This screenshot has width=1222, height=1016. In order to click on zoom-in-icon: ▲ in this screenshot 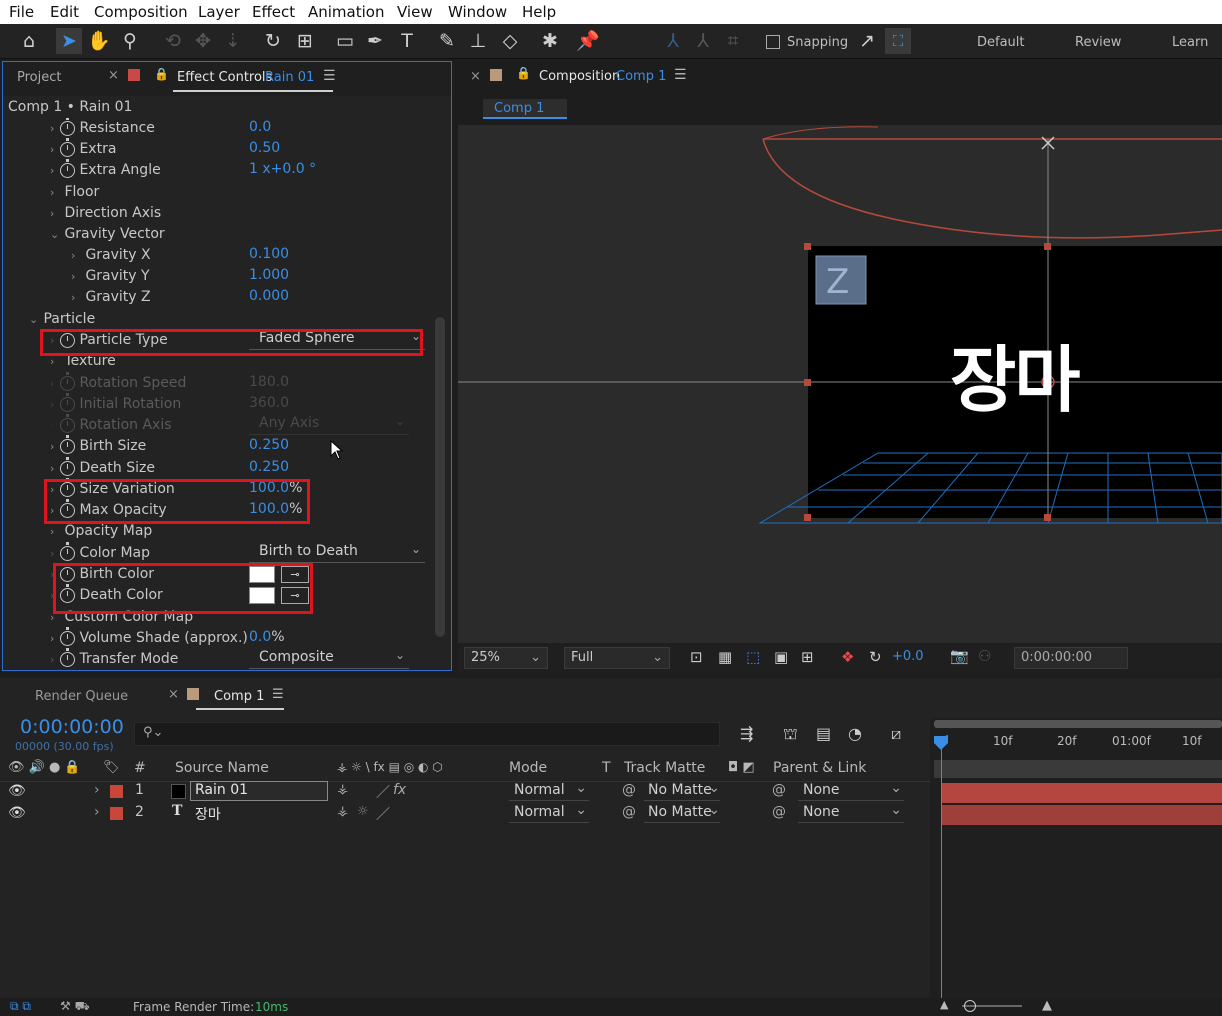, I will do `click(1047, 1005)`.